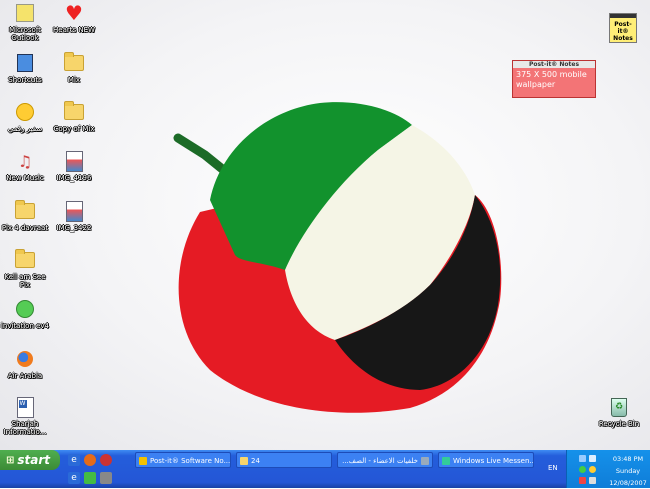 The width and height of the screenshot is (650, 489). I want to click on desktop-icon-img-4196: IMG_4196, so click(74, 166).